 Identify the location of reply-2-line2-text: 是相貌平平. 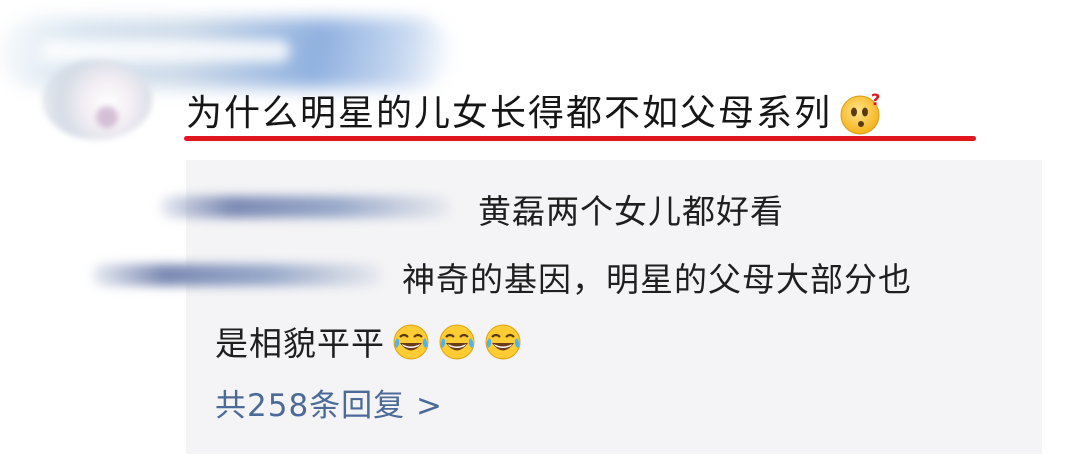
(300, 343).